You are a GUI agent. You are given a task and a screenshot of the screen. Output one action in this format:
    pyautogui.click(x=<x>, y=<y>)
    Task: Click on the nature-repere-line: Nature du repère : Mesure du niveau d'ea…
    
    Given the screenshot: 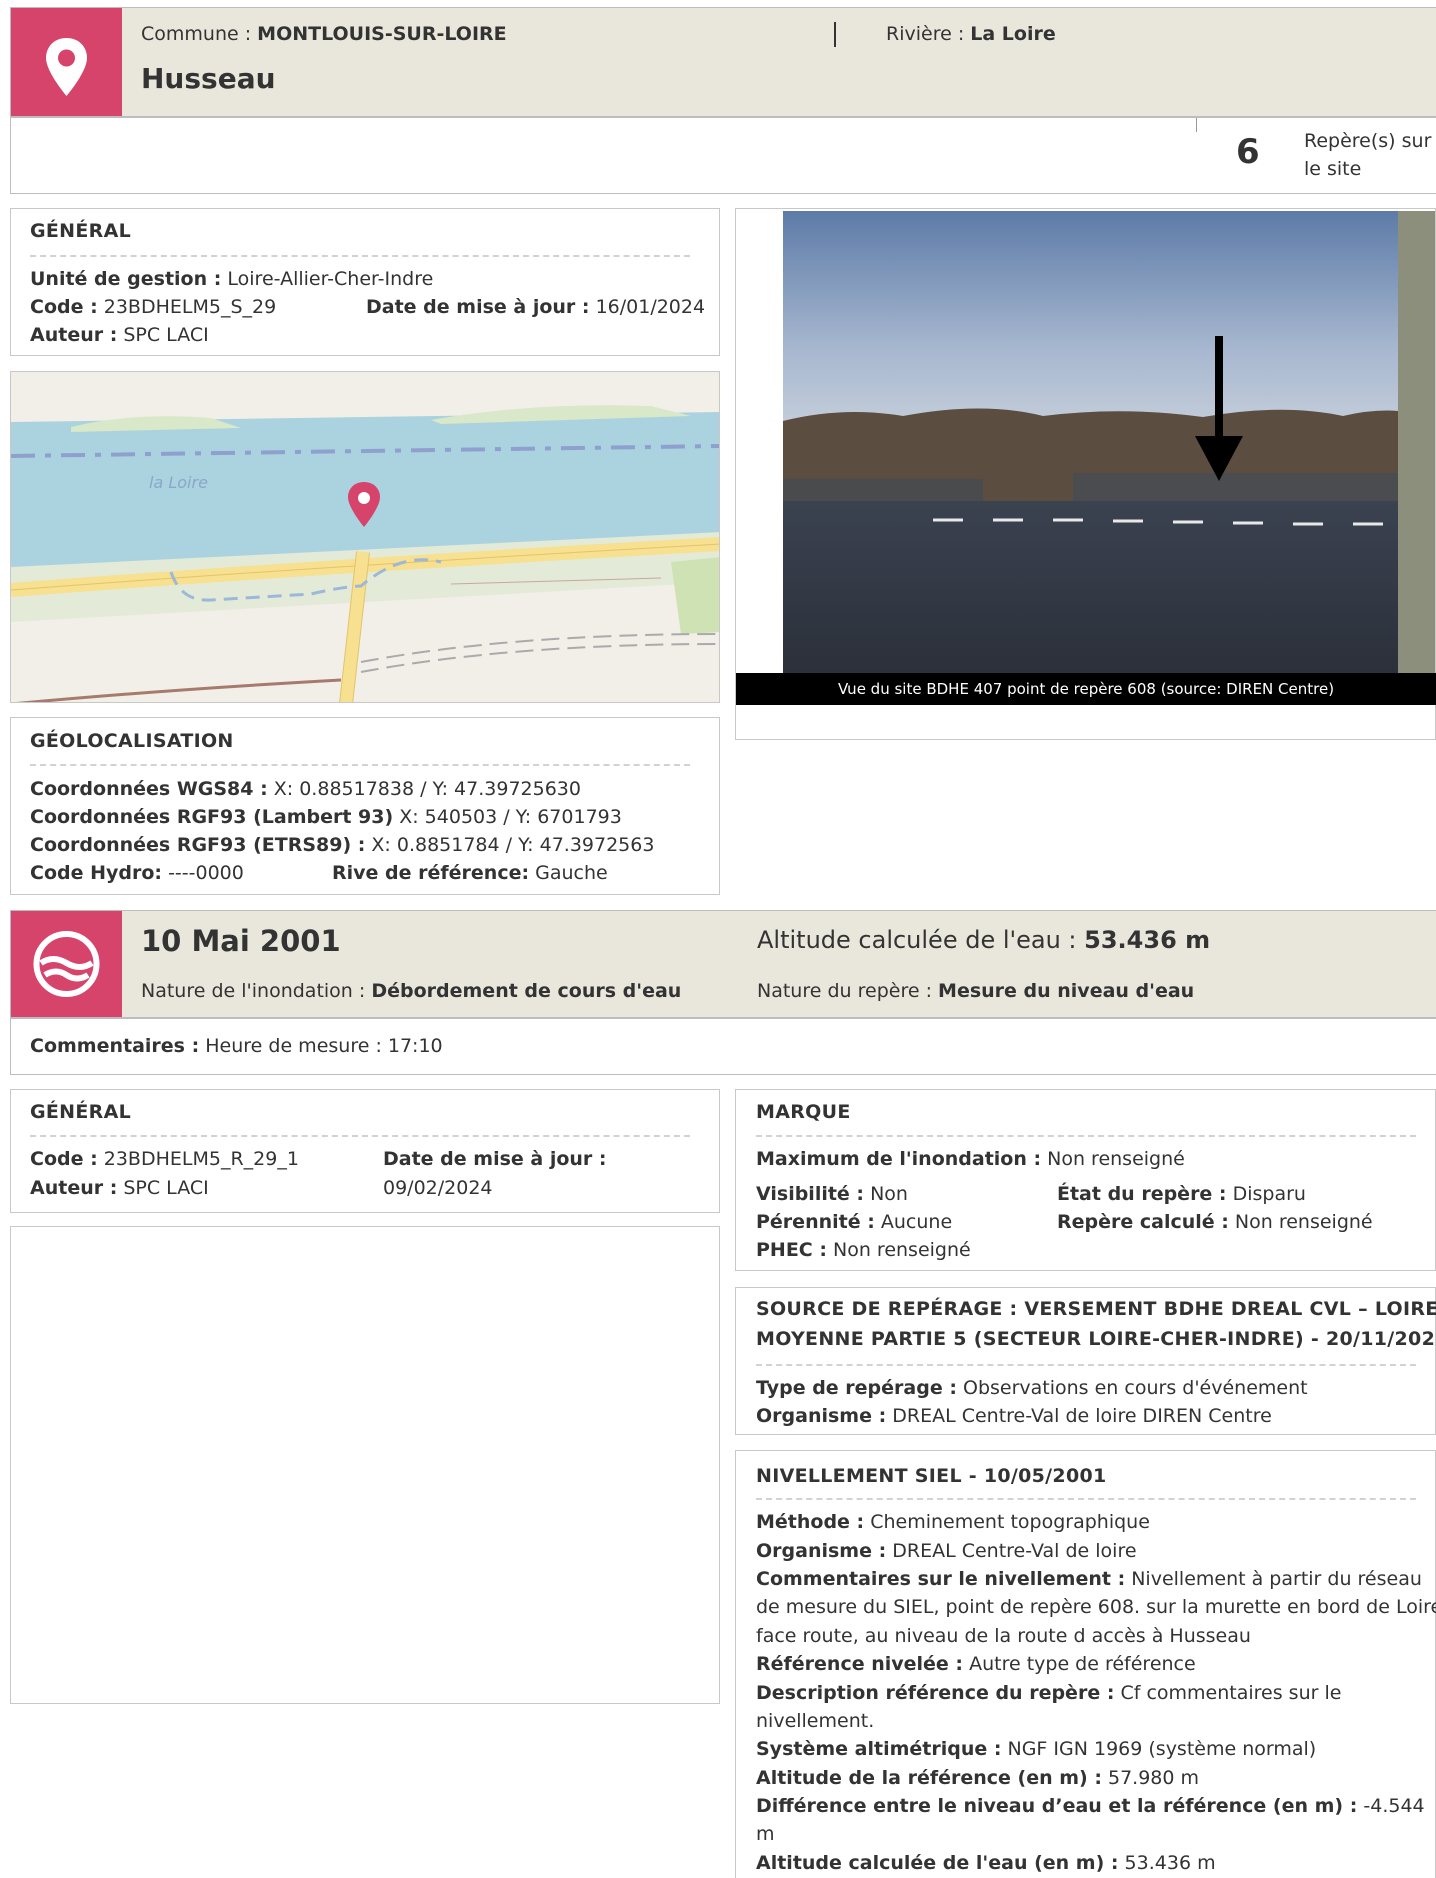 What is the action you would take?
    pyautogui.click(x=975, y=991)
    